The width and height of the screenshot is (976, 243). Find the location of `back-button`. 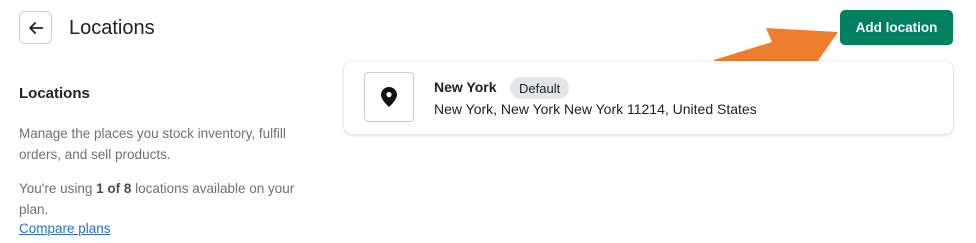

back-button is located at coordinates (35, 27).